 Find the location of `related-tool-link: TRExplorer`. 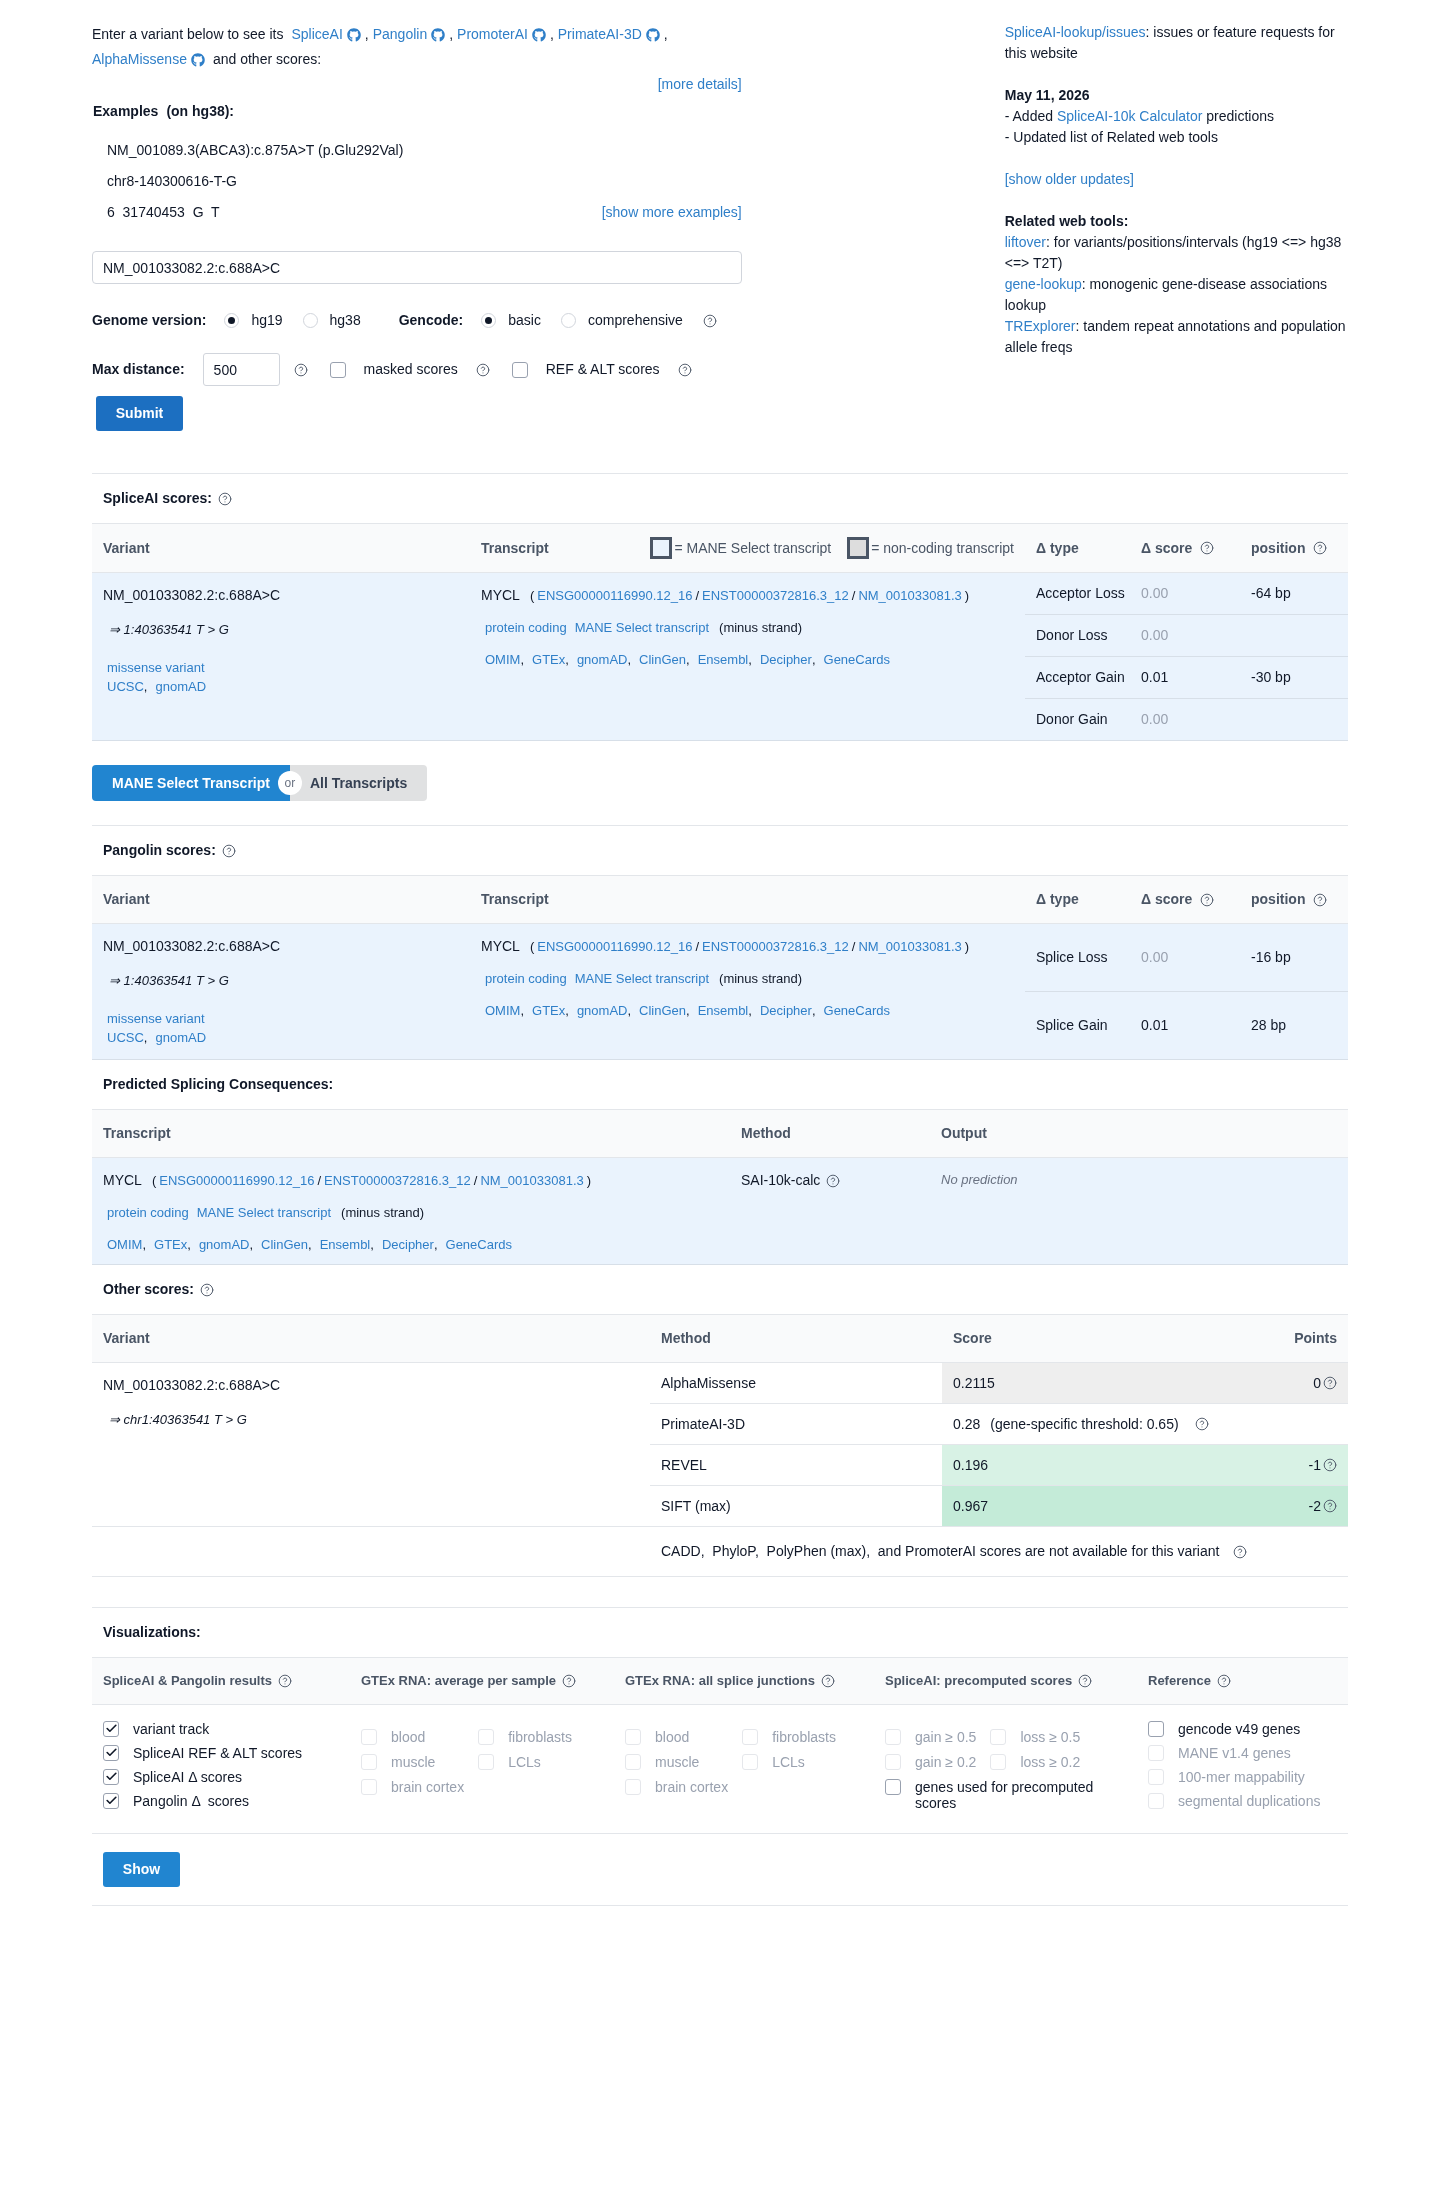

related-tool-link: TRExplorer is located at coordinates (1040, 326).